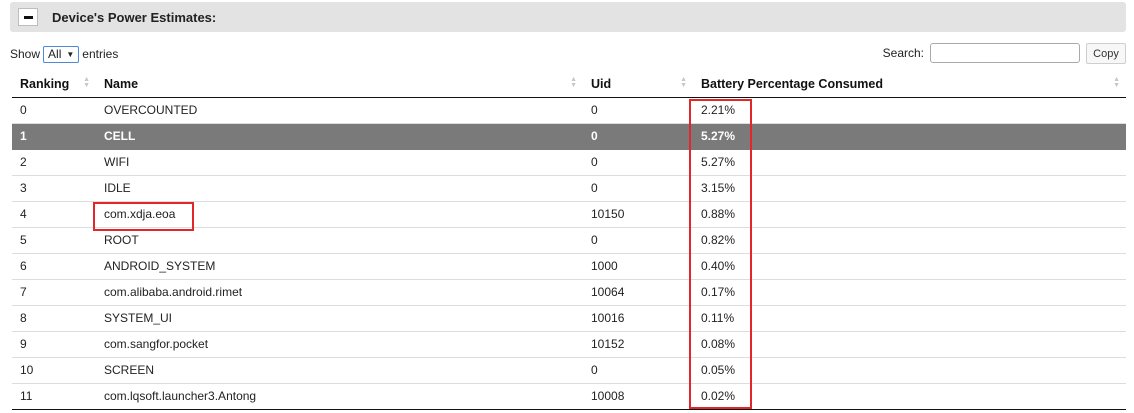 This screenshot has width=1134, height=413. I want to click on cell-ranking: 6, so click(54, 266).